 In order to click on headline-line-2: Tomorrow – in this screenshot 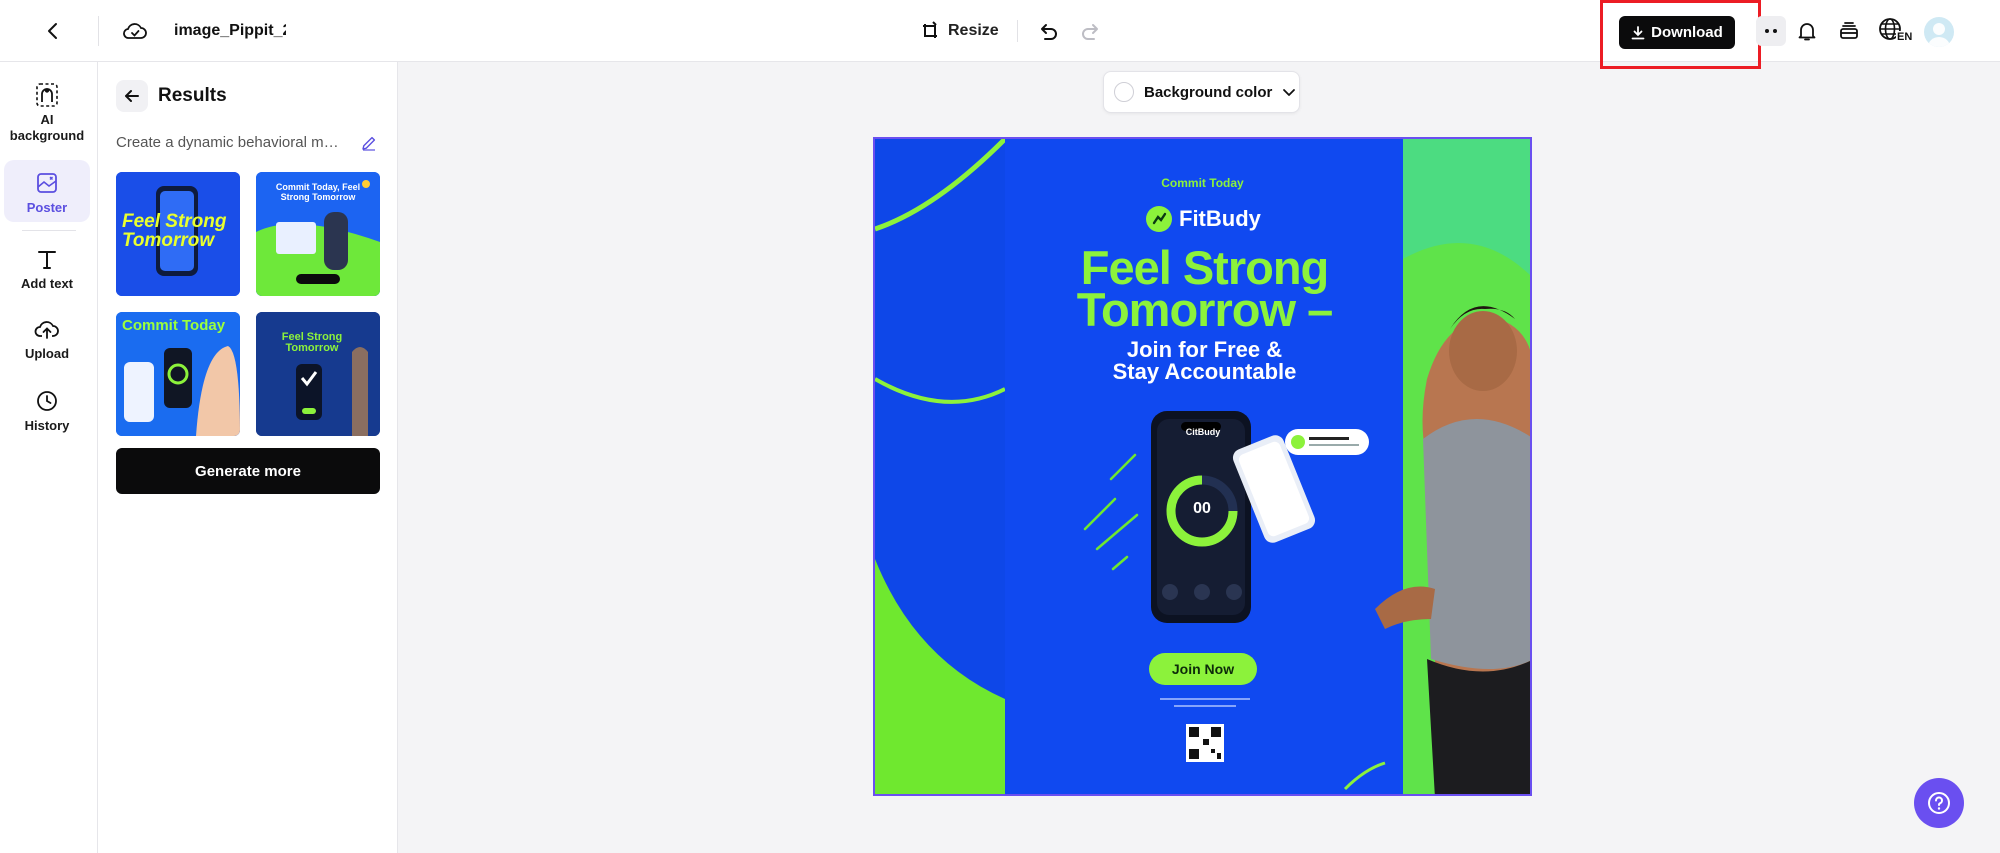, I will do `click(1204, 309)`.